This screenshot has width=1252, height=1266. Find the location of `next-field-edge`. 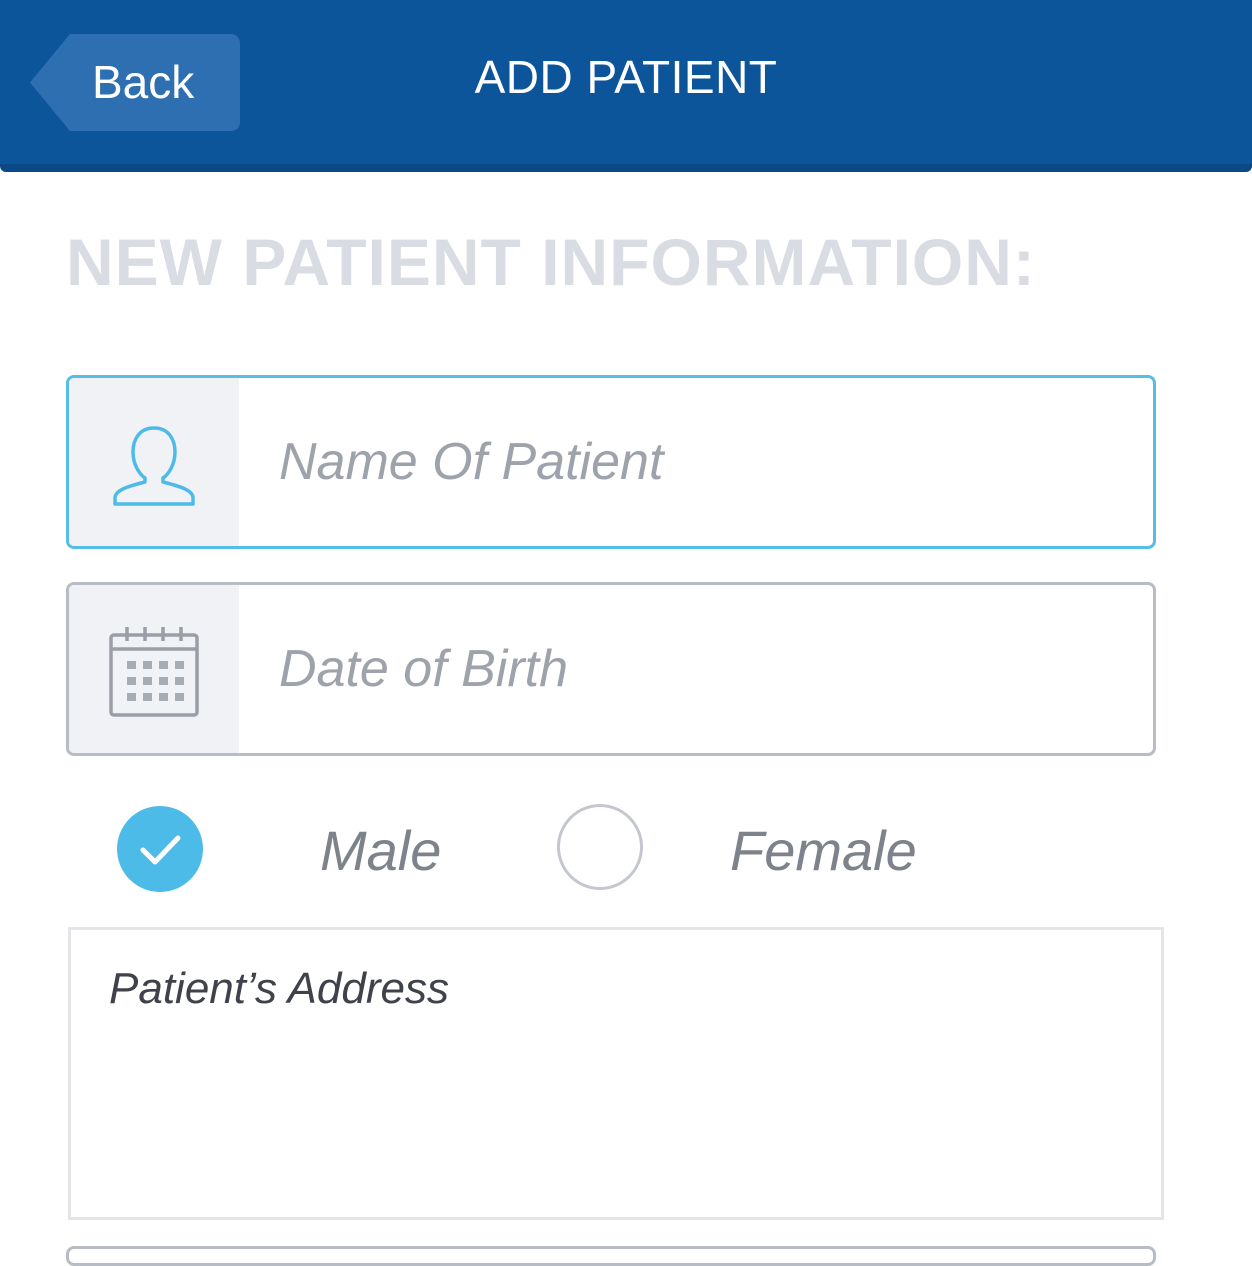

next-field-edge is located at coordinates (611, 1256).